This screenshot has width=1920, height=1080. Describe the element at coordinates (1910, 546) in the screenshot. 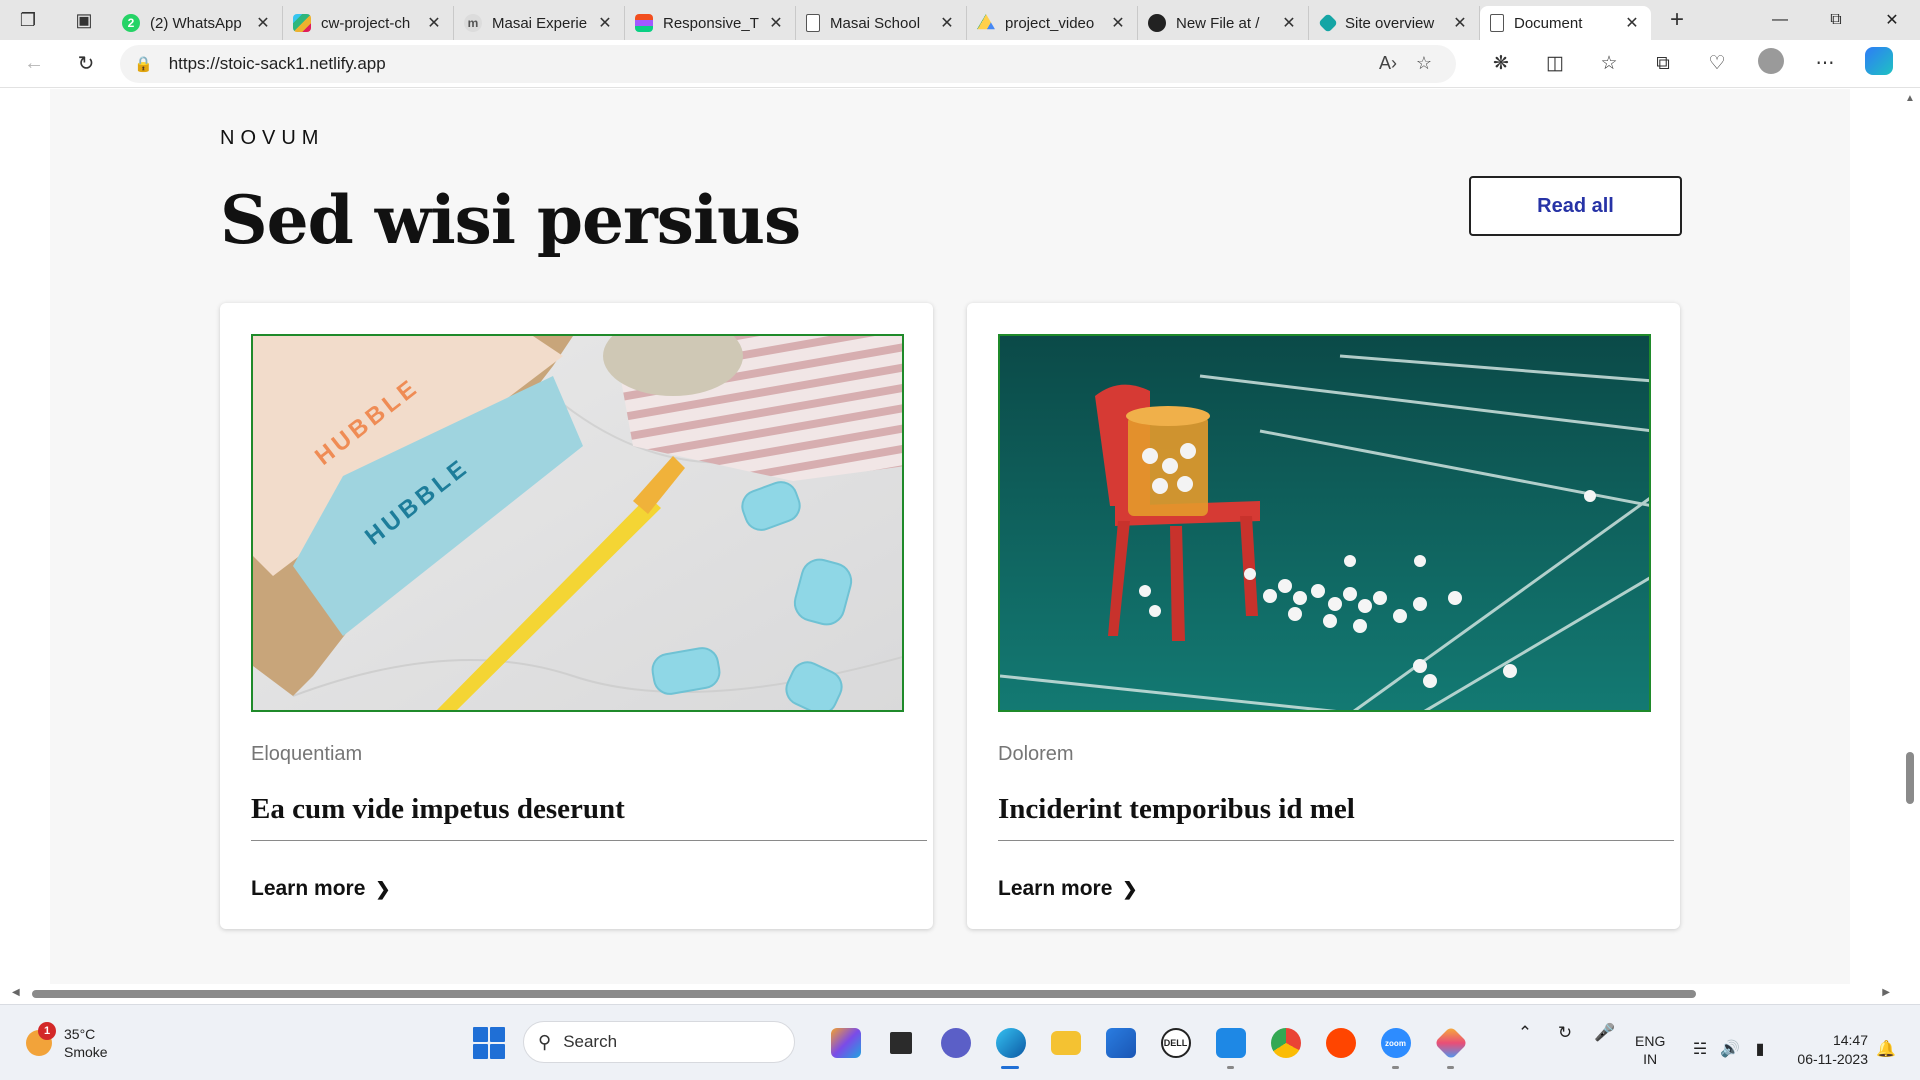

I see `vertical-scrollbar: ▲ ▼` at that location.